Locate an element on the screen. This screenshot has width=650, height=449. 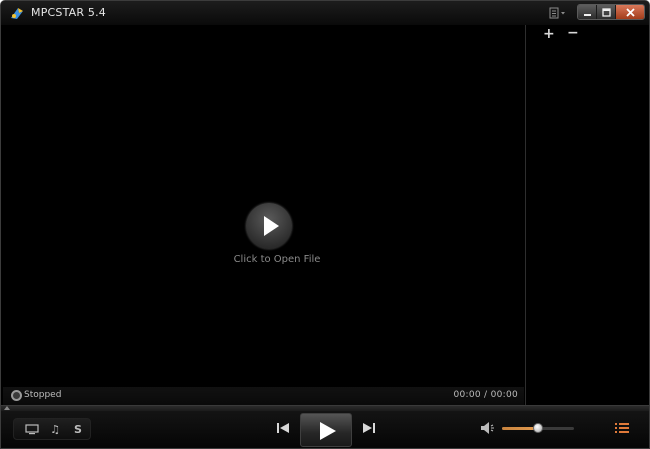
playlist-add-button: + is located at coordinates (549, 34).